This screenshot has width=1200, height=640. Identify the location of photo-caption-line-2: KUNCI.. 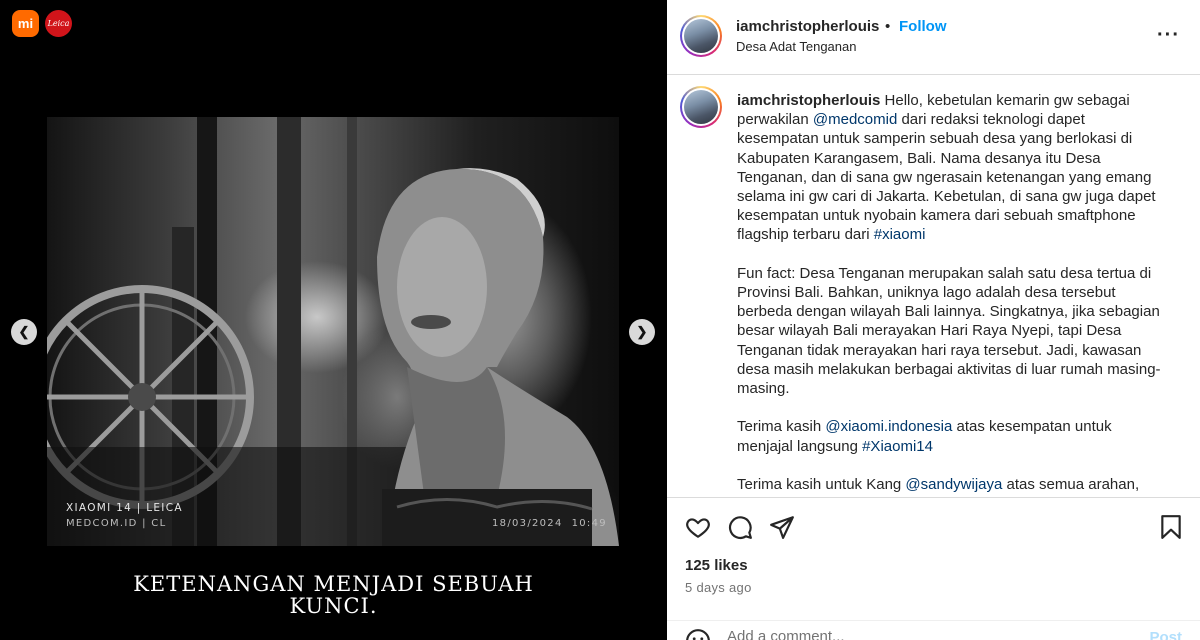
(333, 606).